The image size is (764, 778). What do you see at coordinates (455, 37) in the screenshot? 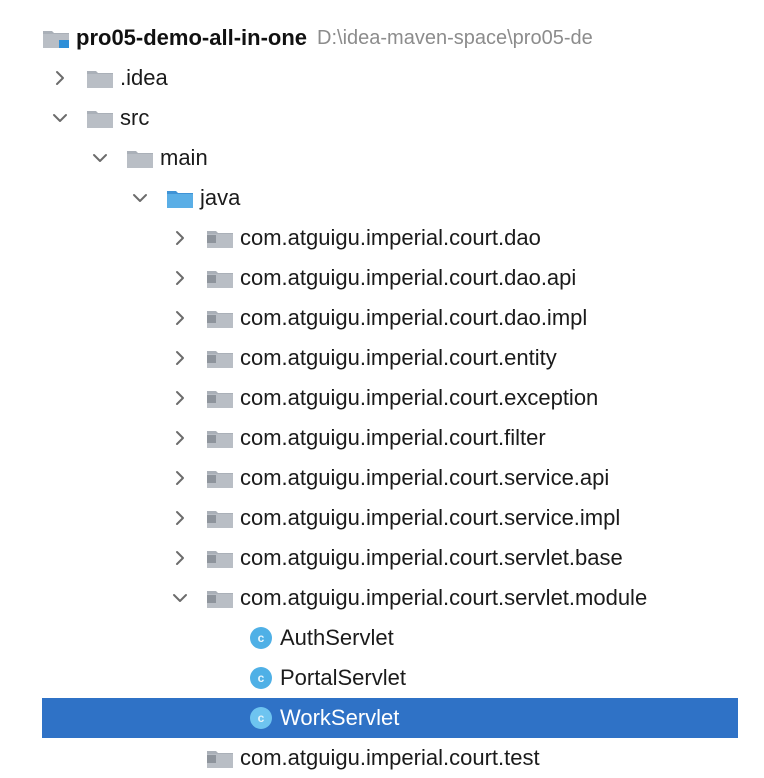
I see `project-path: D:\idea-maven-space\pro05-de` at bounding box center [455, 37].